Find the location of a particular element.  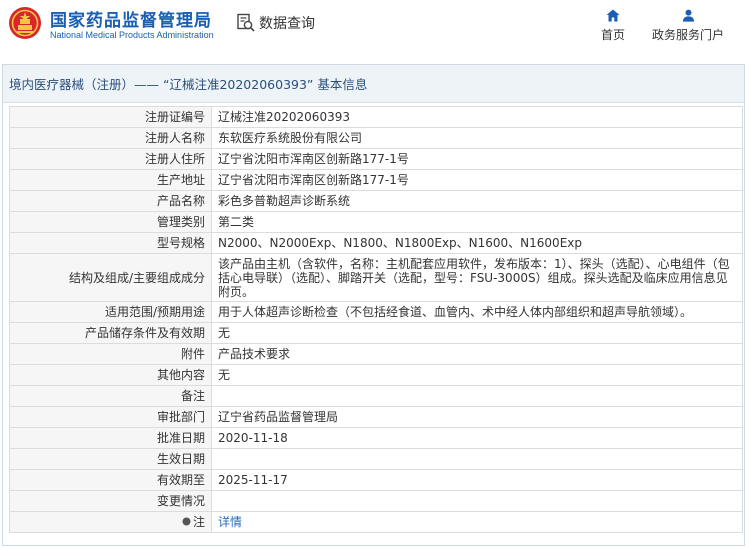

table-row: 附件 产品技术要求 is located at coordinates (376, 354).